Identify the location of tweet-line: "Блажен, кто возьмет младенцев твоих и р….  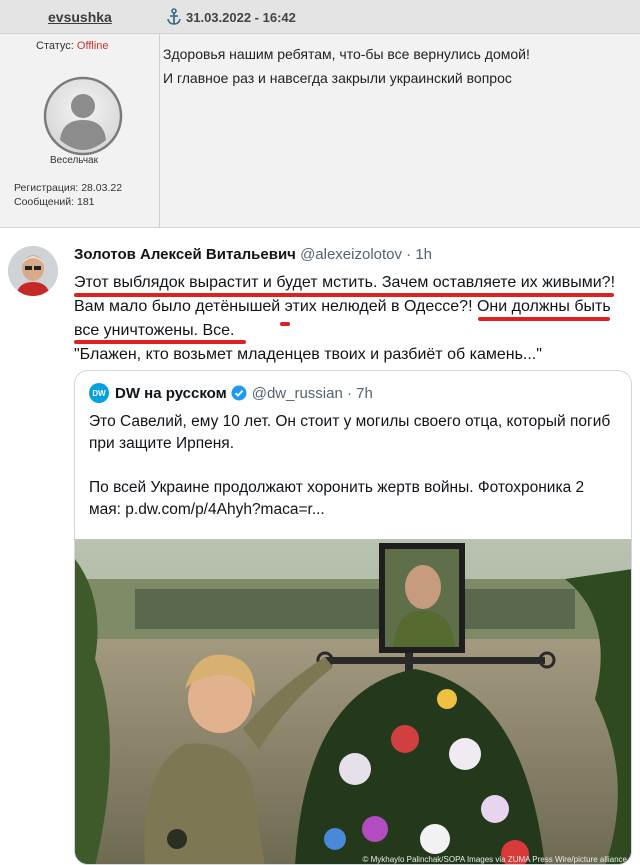
(308, 354).